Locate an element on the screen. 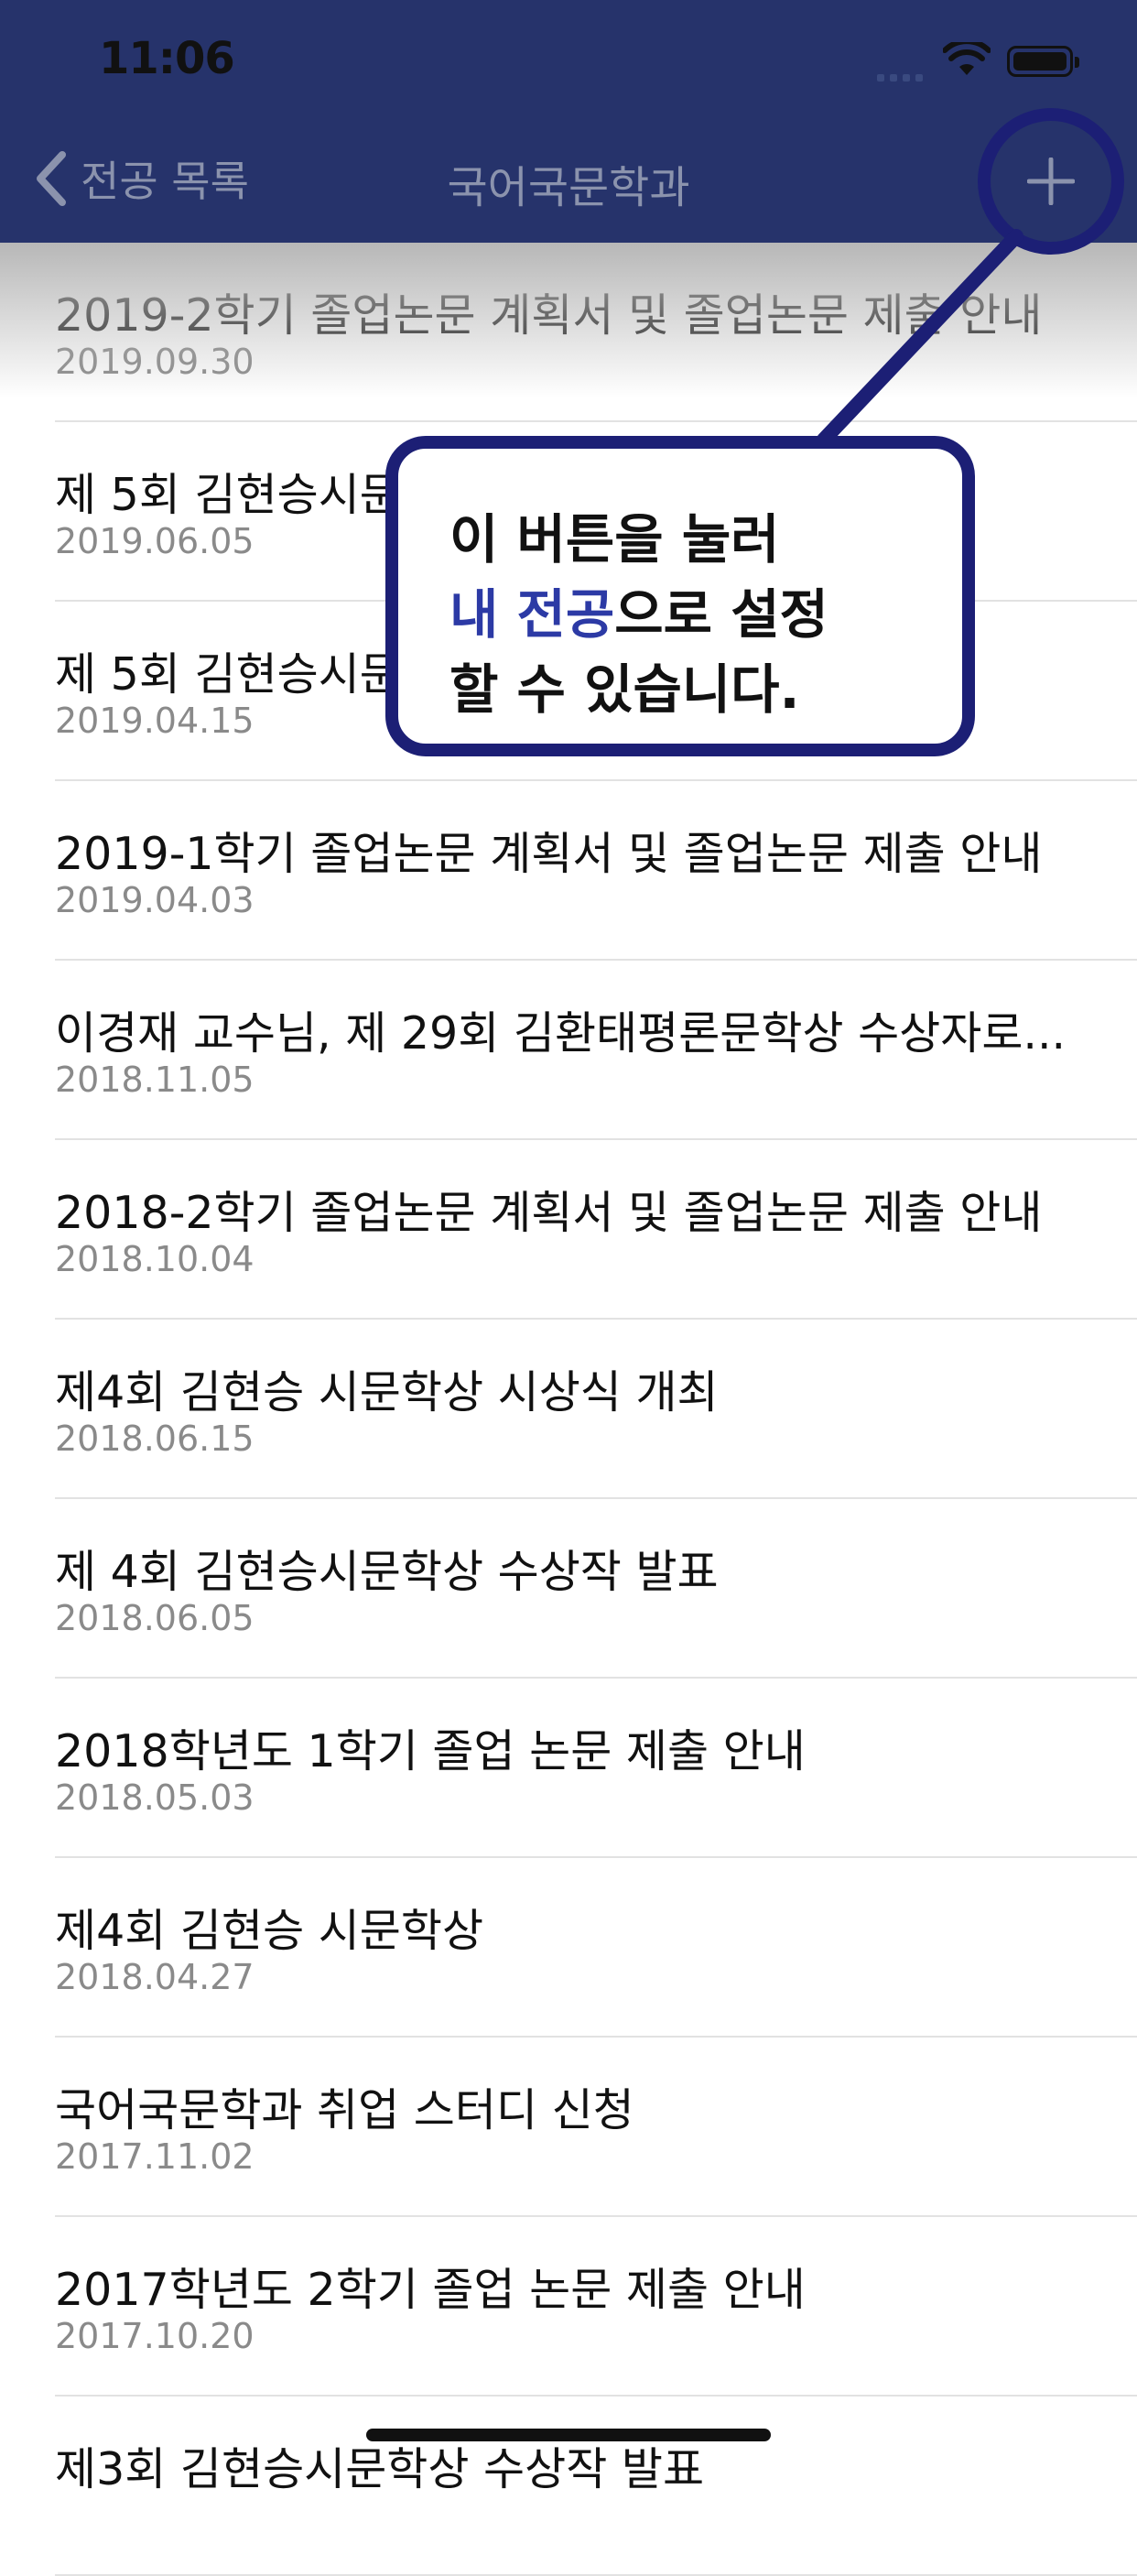 This screenshot has height=2576, width=1137. notice-title: 2018-2학기 졸업논문 계획서 및 졸업논문 제출 안내 is located at coordinates (549, 1213).